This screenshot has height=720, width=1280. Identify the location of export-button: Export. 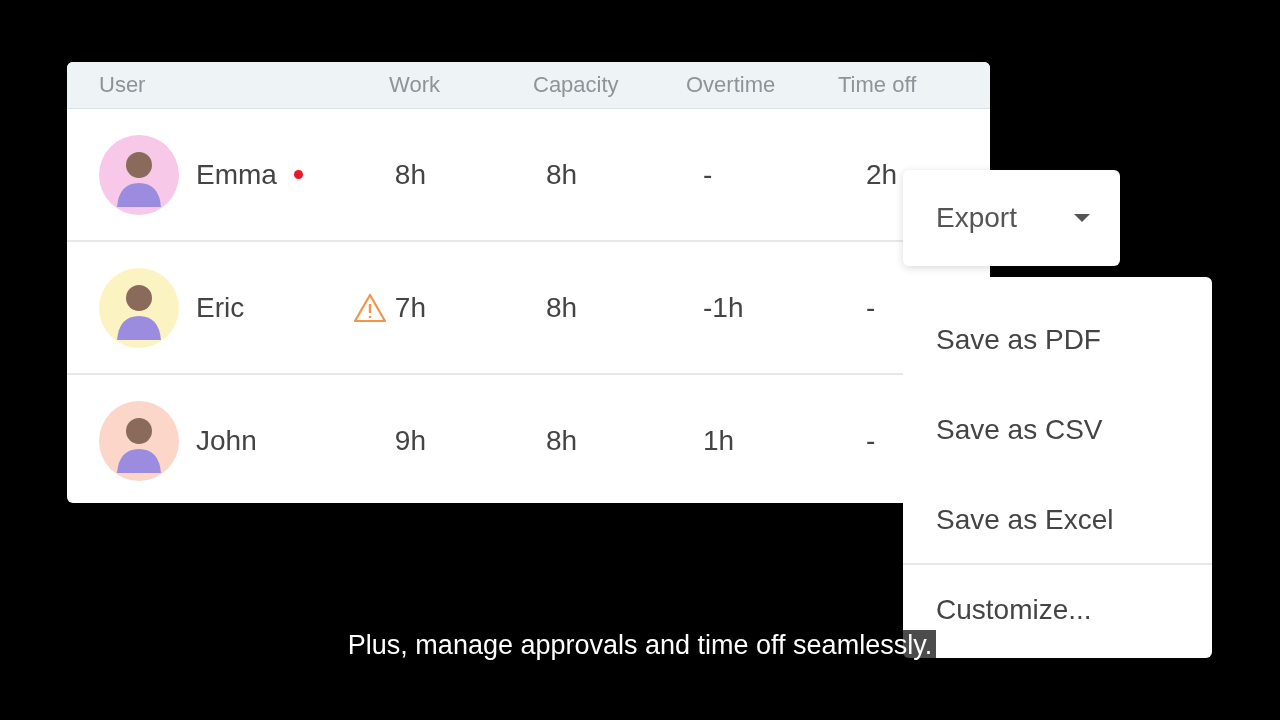
(1011, 218).